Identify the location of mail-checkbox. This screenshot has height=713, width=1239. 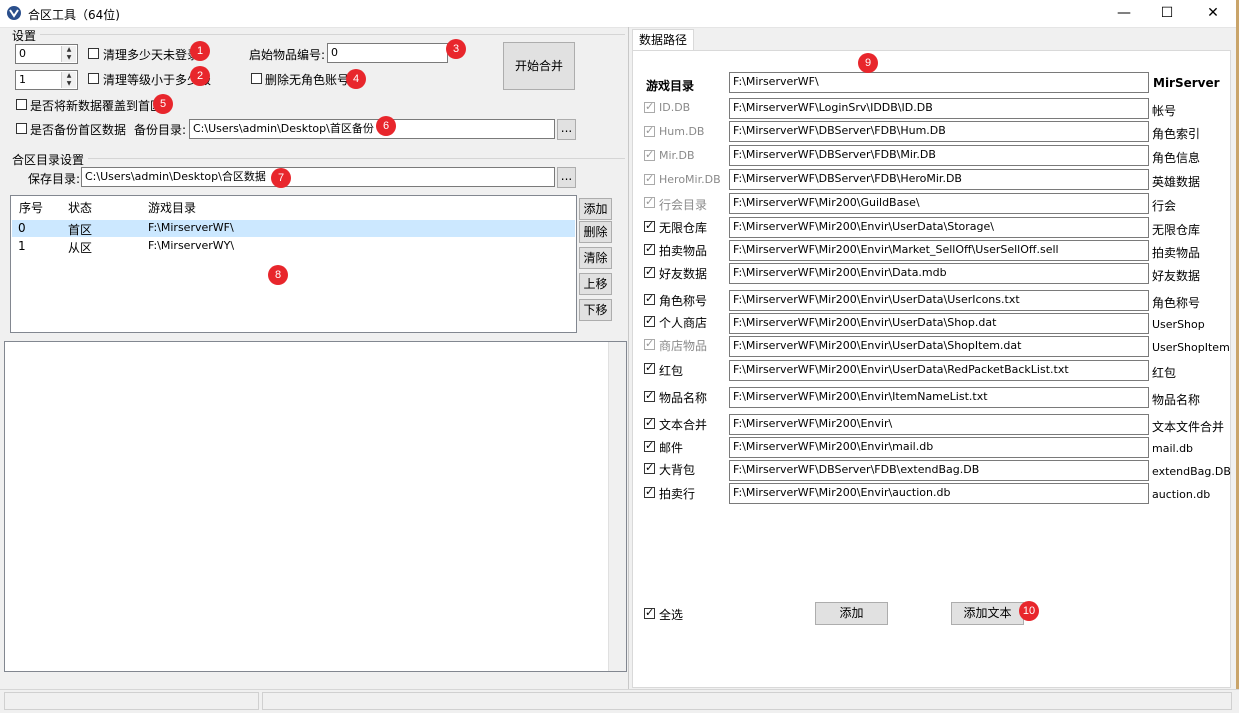
(649, 446).